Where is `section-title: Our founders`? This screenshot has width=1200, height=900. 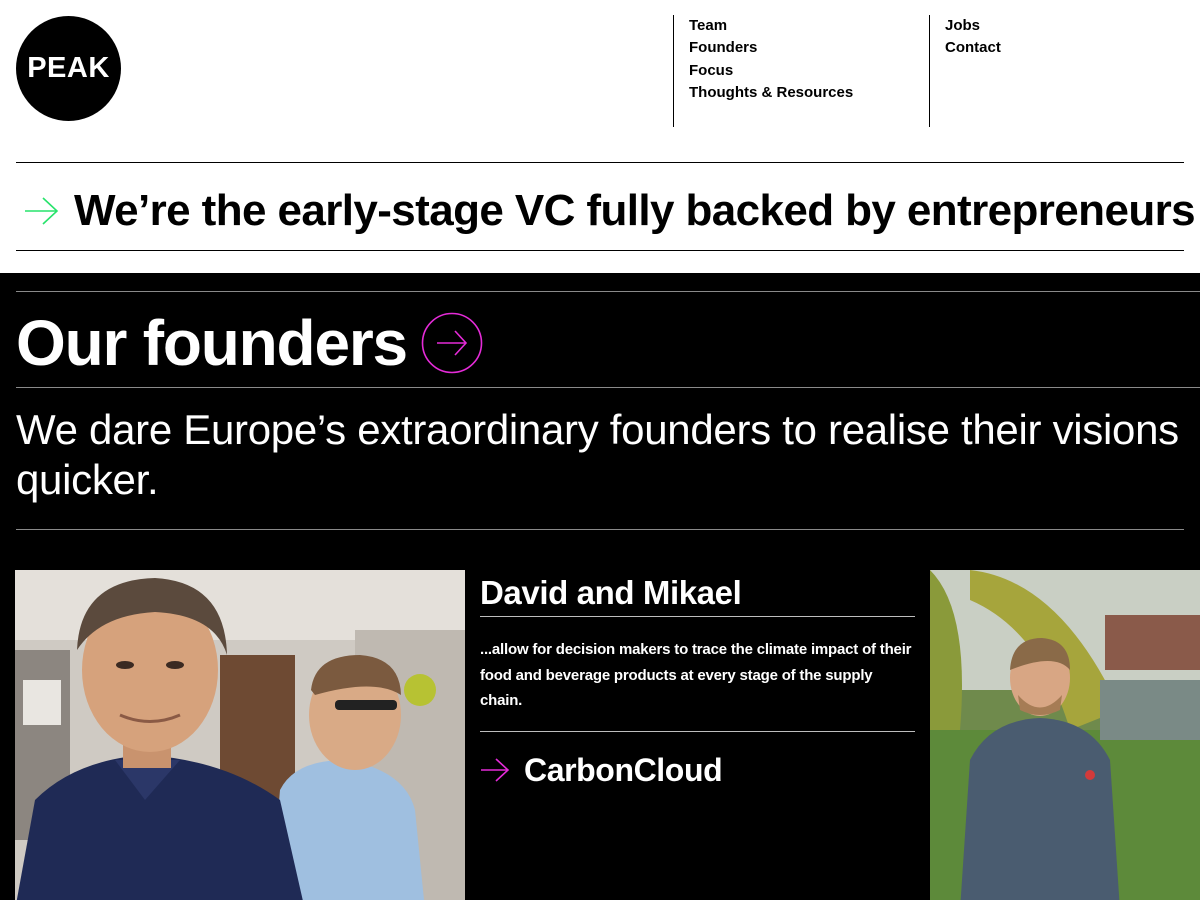 section-title: Our founders is located at coordinates (212, 343).